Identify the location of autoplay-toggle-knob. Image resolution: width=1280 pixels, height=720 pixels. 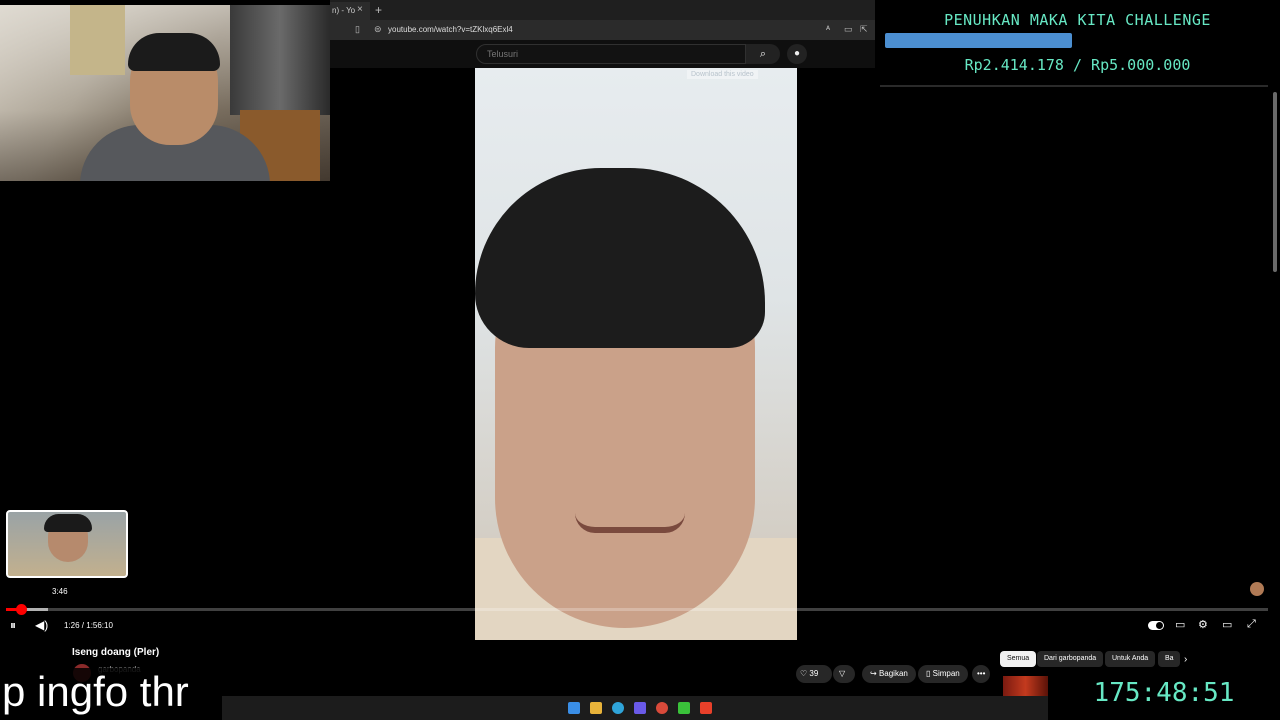
(1159, 625).